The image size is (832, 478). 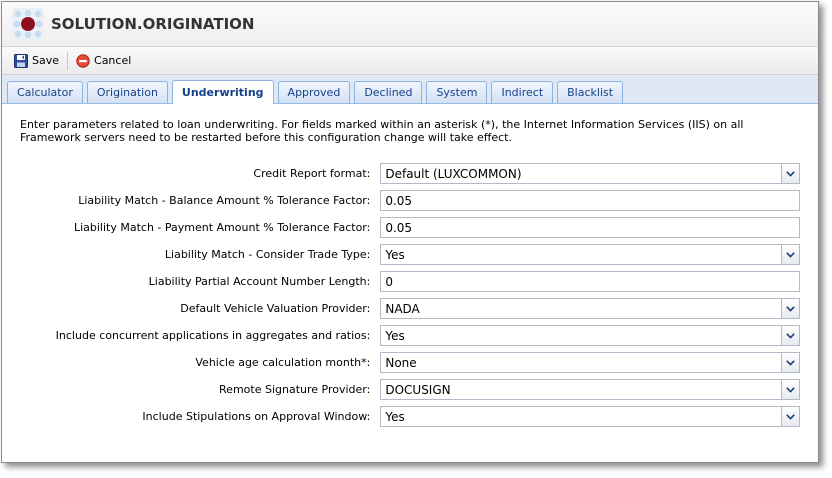 I want to click on field-label: Include Stipulations on Approval Window:, so click(x=256, y=416).